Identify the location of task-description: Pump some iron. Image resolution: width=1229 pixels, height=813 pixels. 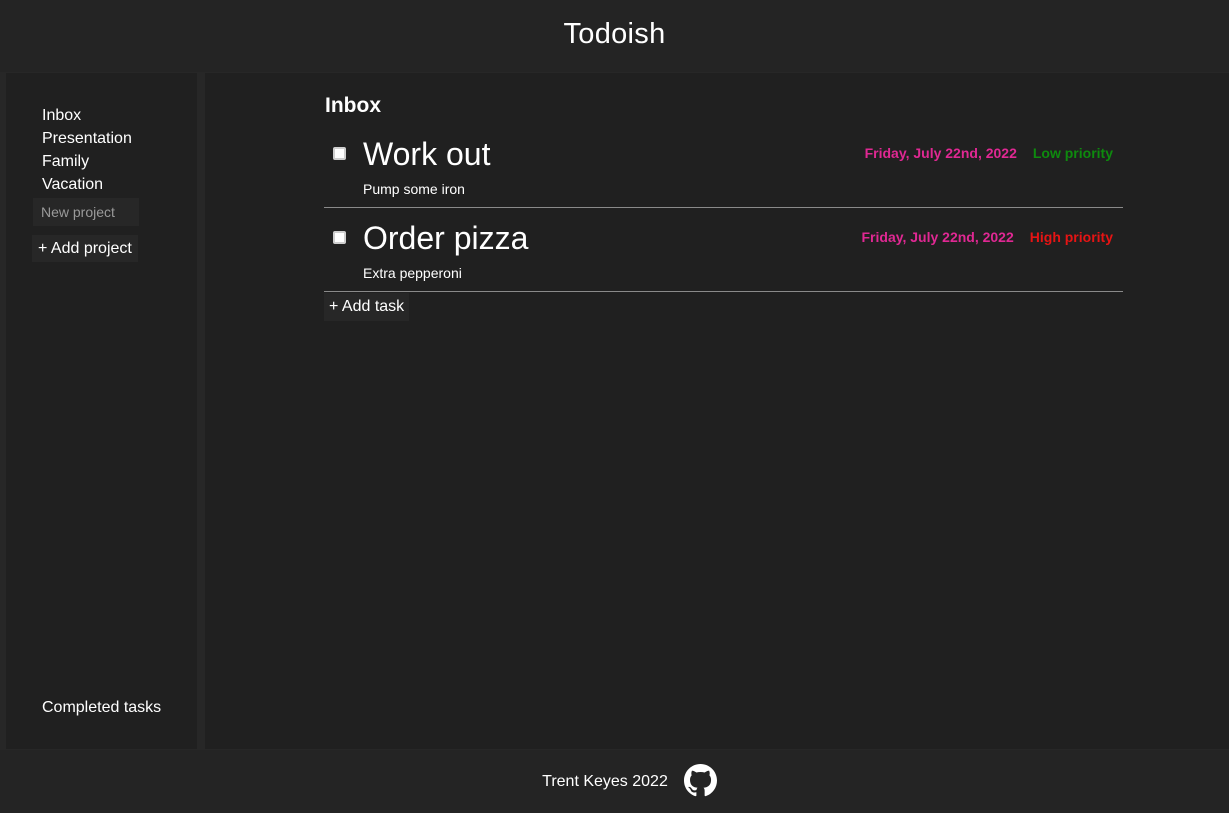
(414, 189).